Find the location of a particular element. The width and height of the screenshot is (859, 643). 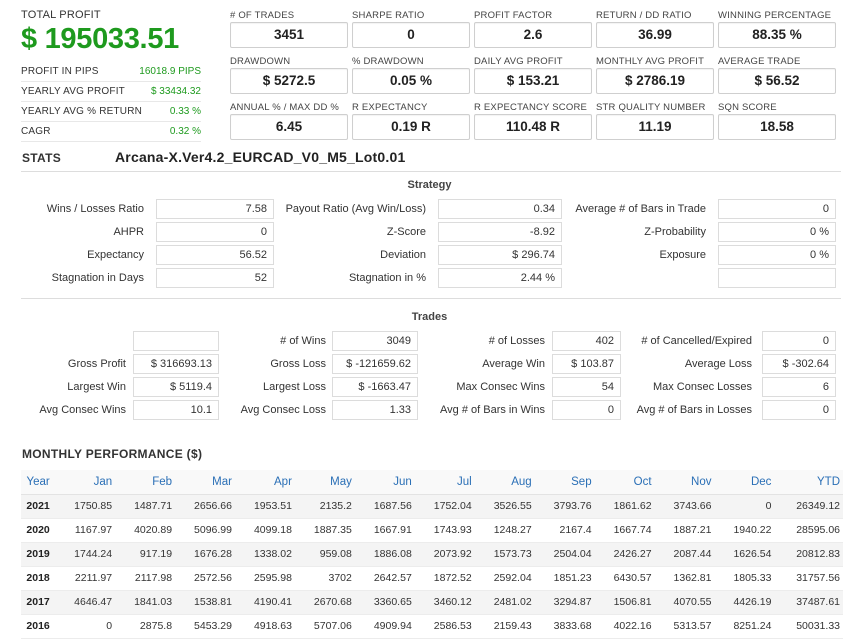

trade-label: Gross Loss is located at coordinates (298, 364).